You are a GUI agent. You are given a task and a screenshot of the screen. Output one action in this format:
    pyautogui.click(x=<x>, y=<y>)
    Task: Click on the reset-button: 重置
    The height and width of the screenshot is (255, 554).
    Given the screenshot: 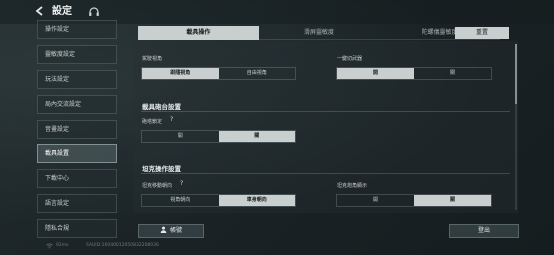 What is the action you would take?
    pyautogui.click(x=482, y=33)
    